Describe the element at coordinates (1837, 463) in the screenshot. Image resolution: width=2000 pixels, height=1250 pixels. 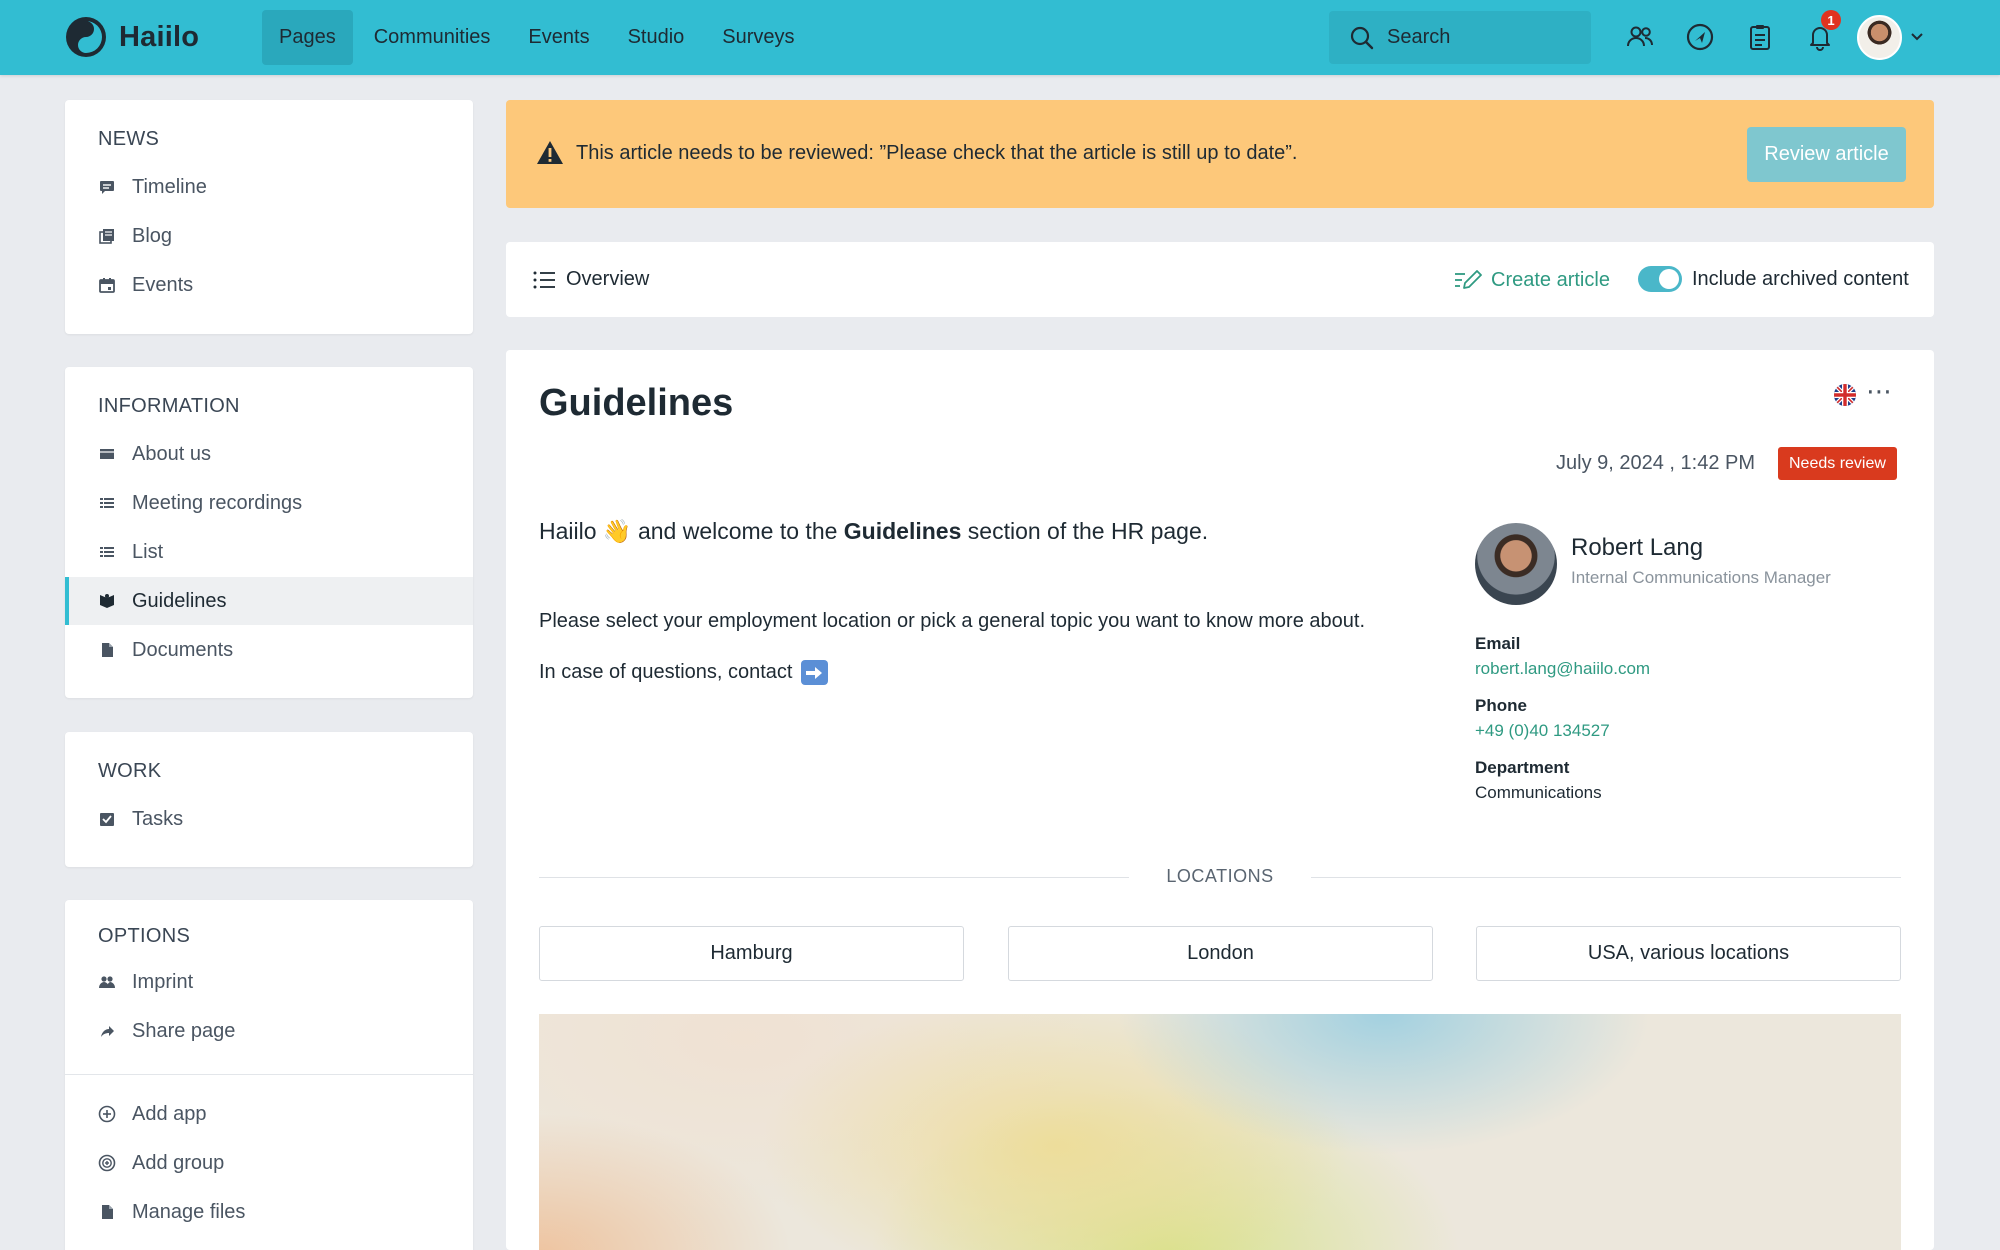
I see `status-badge: Needs review` at that location.